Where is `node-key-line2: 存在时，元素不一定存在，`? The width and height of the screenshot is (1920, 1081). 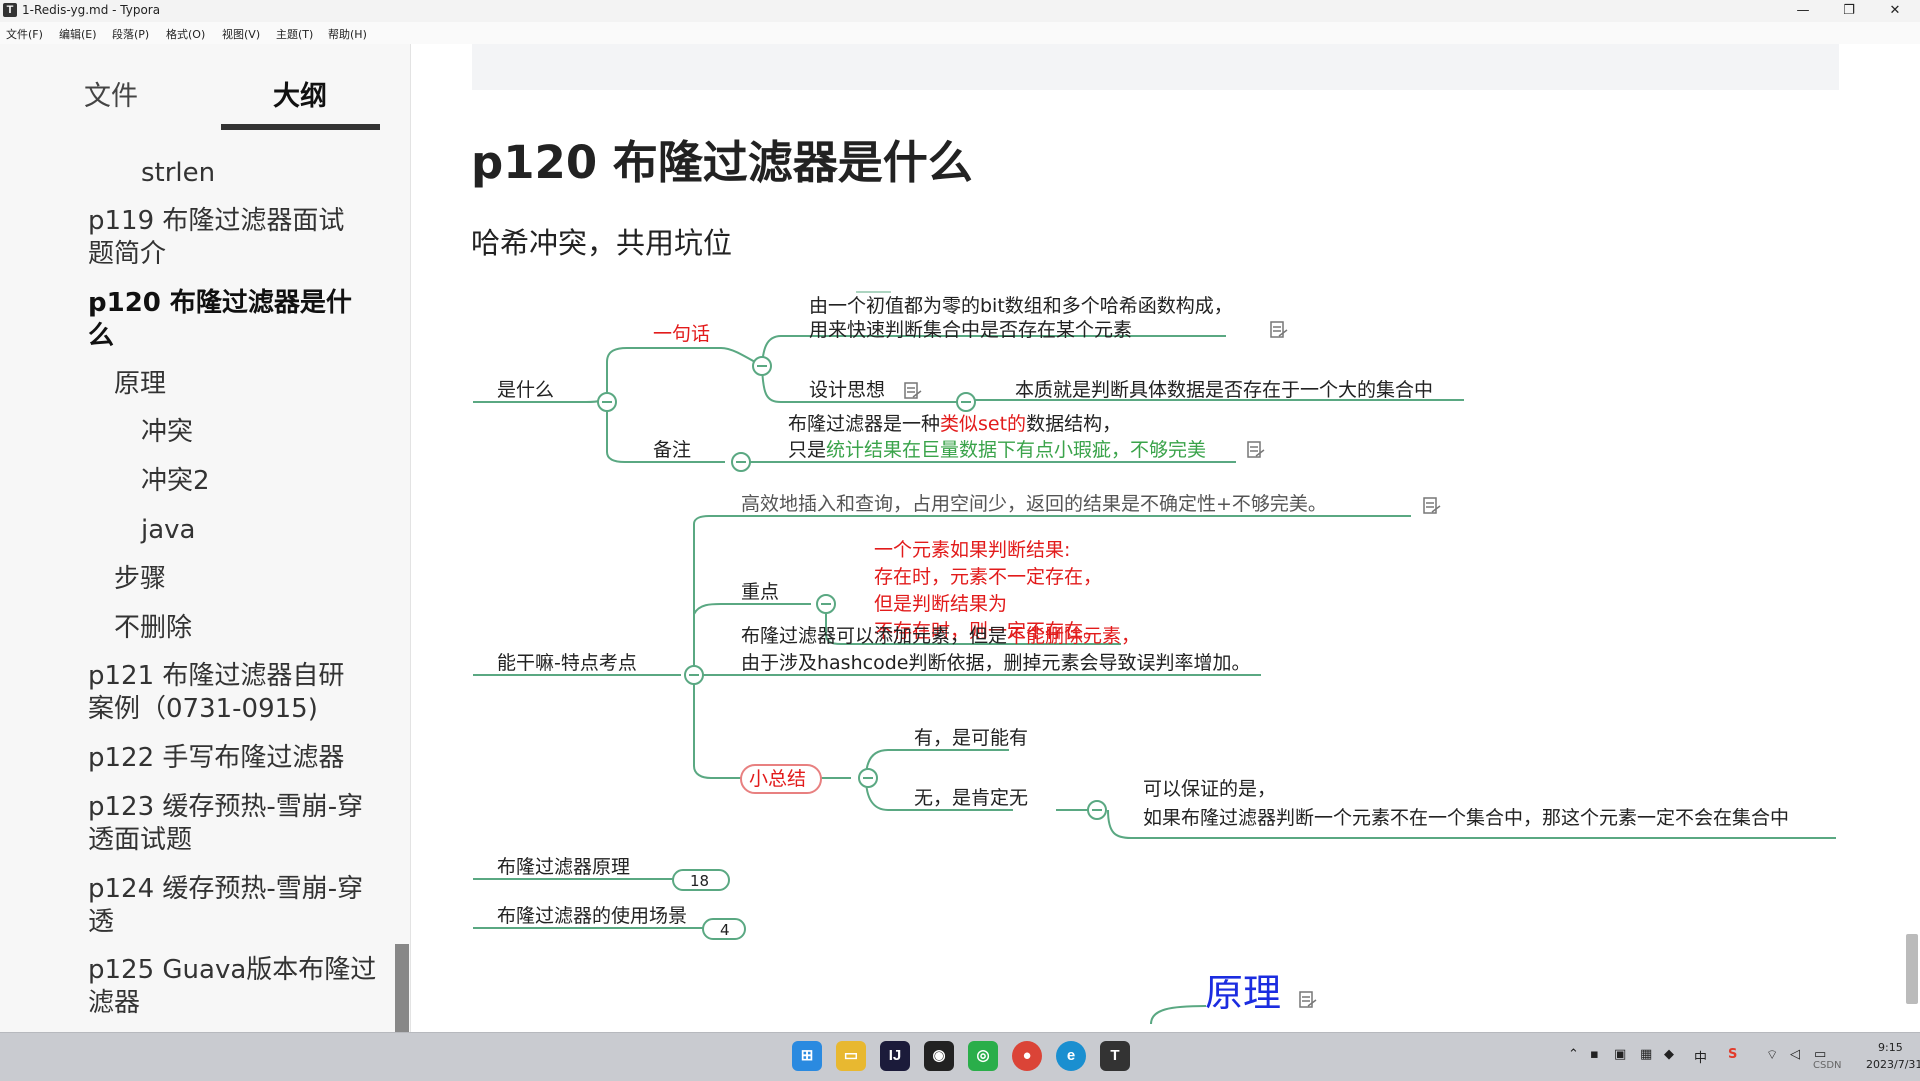
node-key-line2: 存在时，元素不一定存在， is located at coordinates (988, 577).